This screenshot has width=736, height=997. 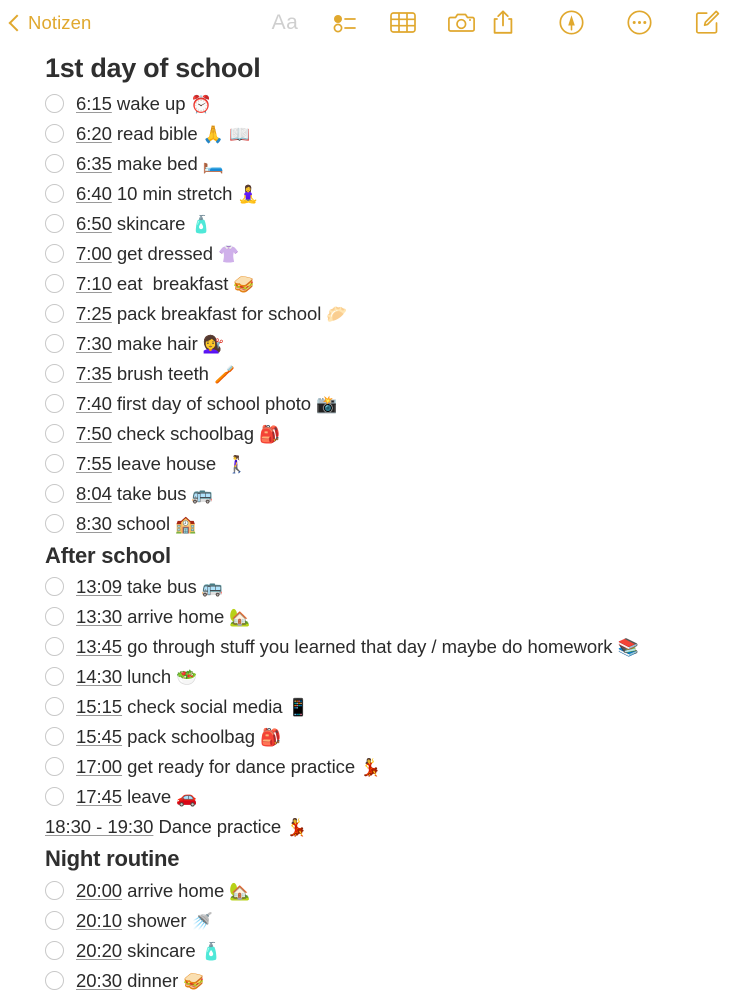 What do you see at coordinates (368, 767) in the screenshot?
I see `checklist-row: 17:00 get ready for dance practice 💃` at bounding box center [368, 767].